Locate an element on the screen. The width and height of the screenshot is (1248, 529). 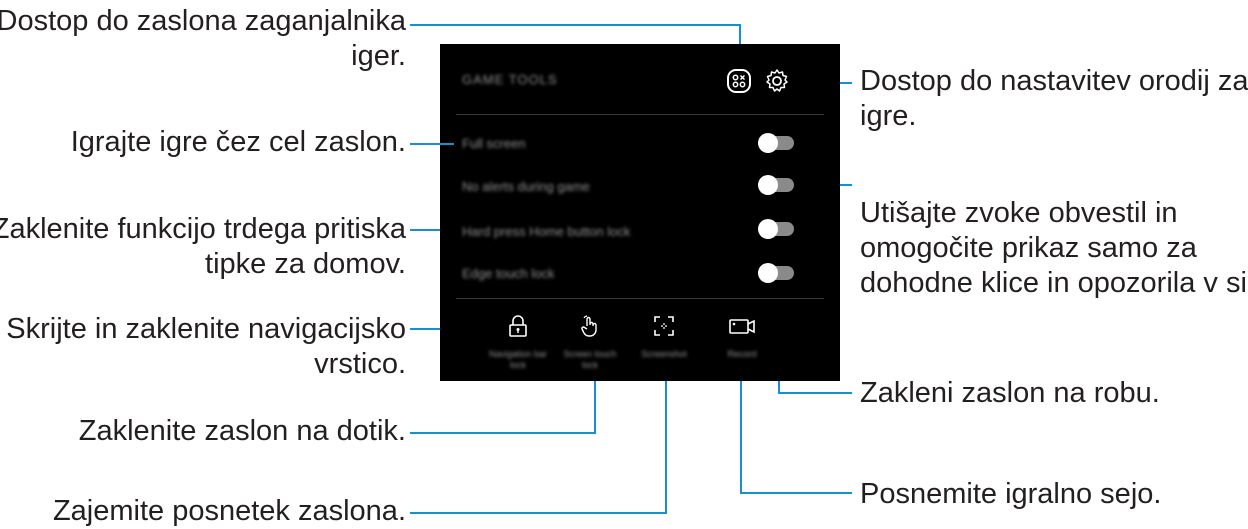
toggle-no-alerts is located at coordinates (776, 185).